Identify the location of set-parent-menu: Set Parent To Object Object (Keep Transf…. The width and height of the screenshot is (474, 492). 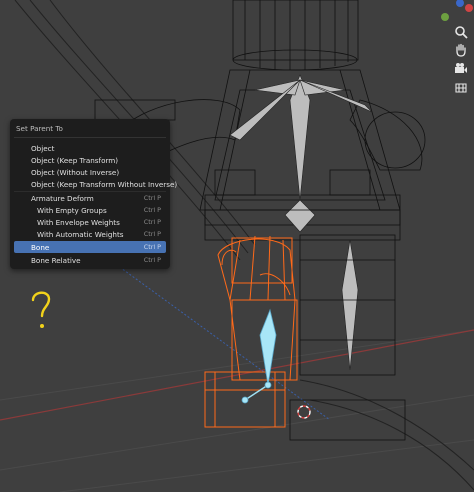
(93, 194).